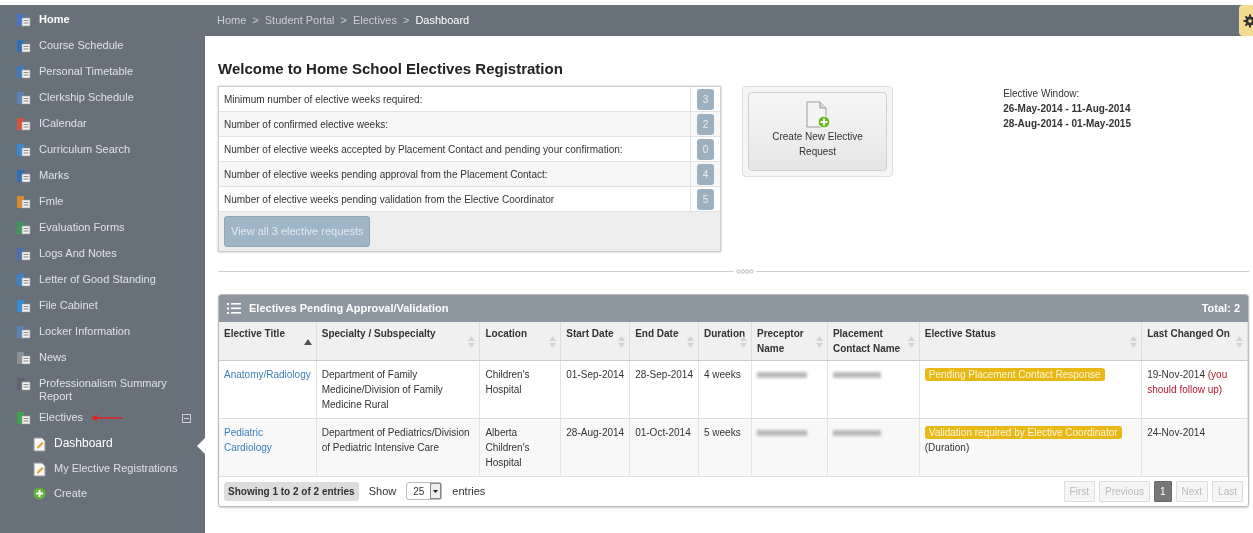 The width and height of the screenshot is (1253, 533). What do you see at coordinates (1067, 124) in the screenshot?
I see `date-range: 28-Aug-2014 - 01-May-2015` at bounding box center [1067, 124].